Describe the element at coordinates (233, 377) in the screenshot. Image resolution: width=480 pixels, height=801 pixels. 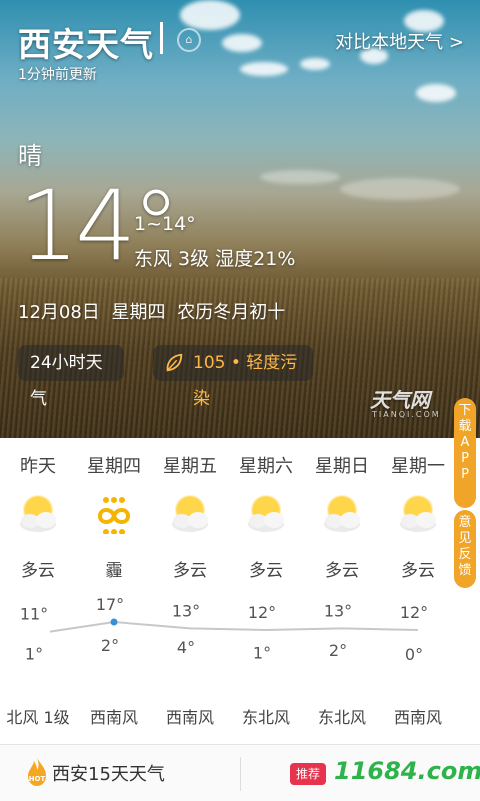
I see `air-quality-button: 105 • 轻度污染` at that location.